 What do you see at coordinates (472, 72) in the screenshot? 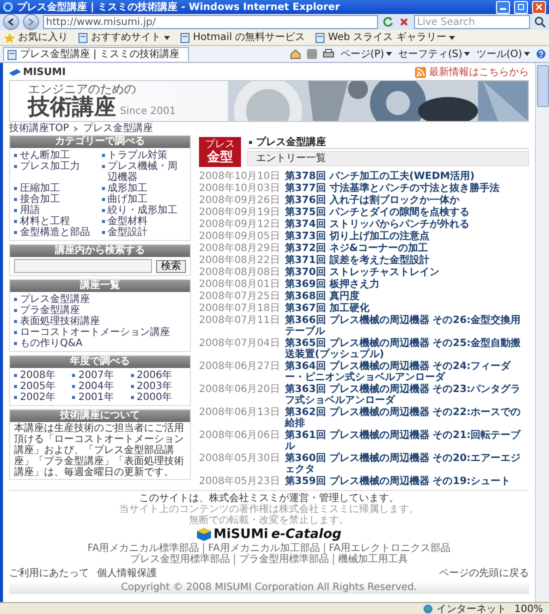
I see `rss-link: 最新情報はこちらから` at bounding box center [472, 72].